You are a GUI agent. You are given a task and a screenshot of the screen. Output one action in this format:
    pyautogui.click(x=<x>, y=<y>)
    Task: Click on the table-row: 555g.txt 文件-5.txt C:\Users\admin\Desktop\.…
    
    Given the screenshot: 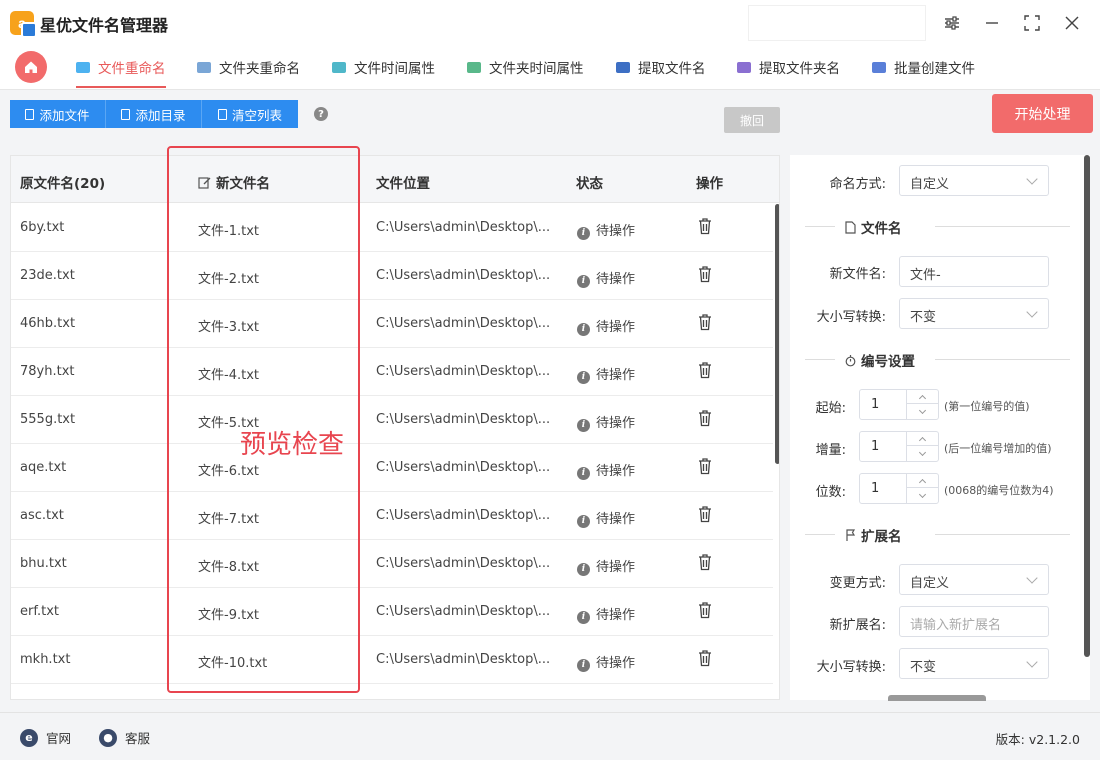 What is the action you would take?
    pyautogui.click(x=392, y=420)
    